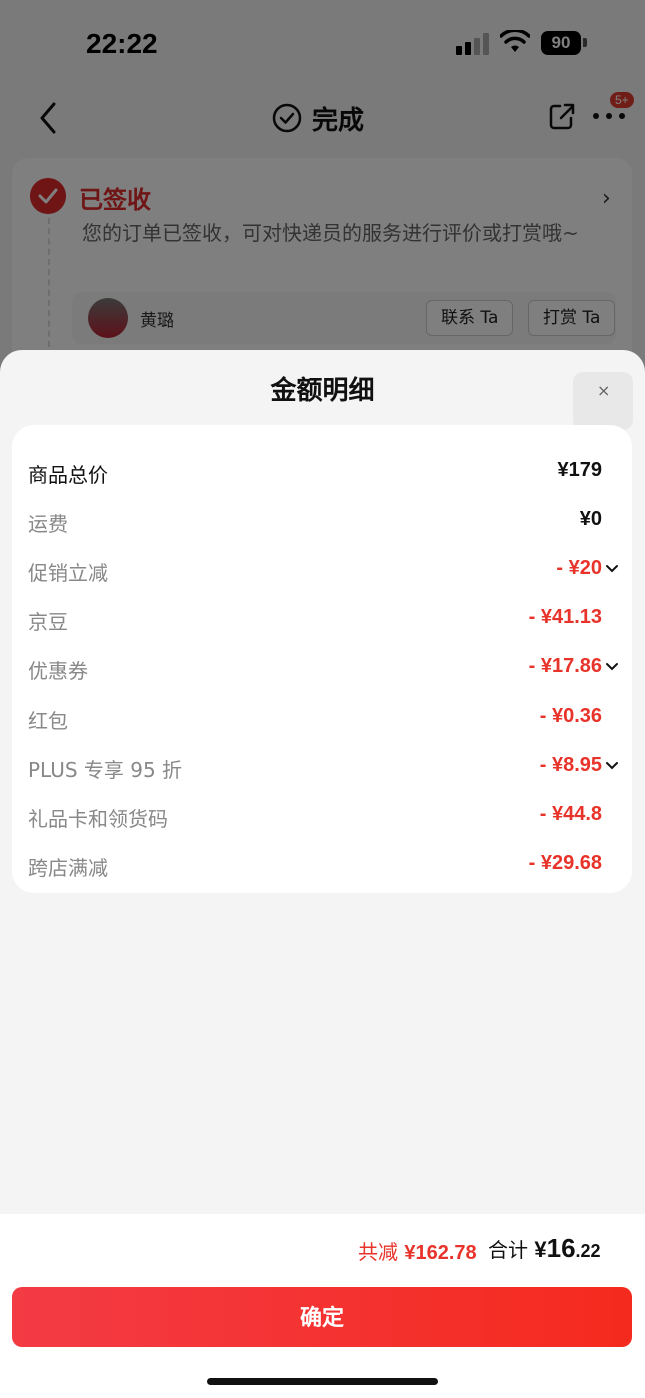 The width and height of the screenshot is (645, 1398). What do you see at coordinates (570, 814) in the screenshot?
I see `row-value: - ¥44.8` at bounding box center [570, 814].